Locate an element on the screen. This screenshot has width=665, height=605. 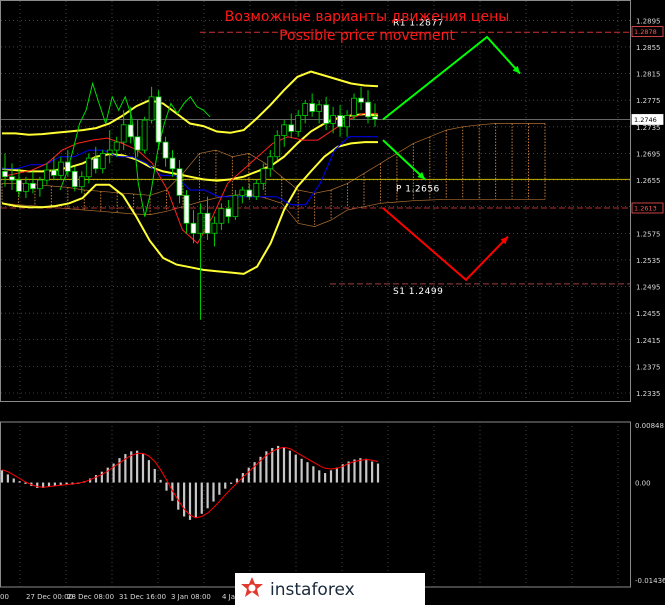
y-tick-label: 1.2695 is located at coordinates (648, 154).